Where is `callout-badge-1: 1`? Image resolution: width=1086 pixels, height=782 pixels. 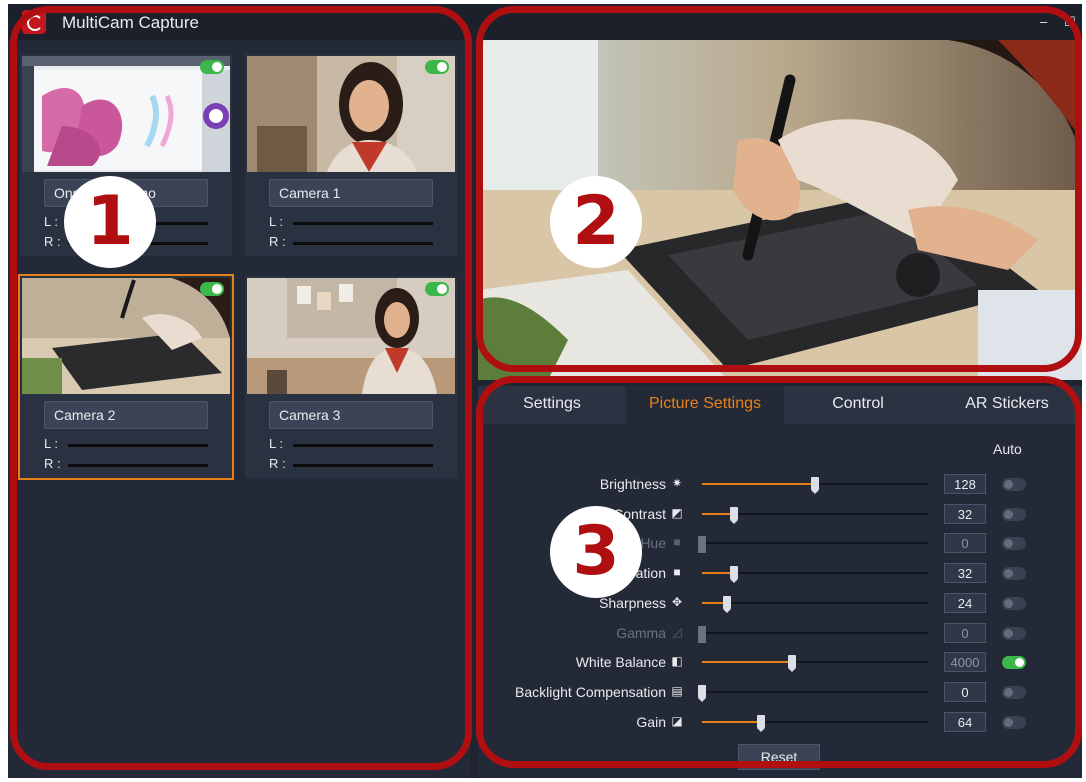 callout-badge-1: 1 is located at coordinates (110, 222).